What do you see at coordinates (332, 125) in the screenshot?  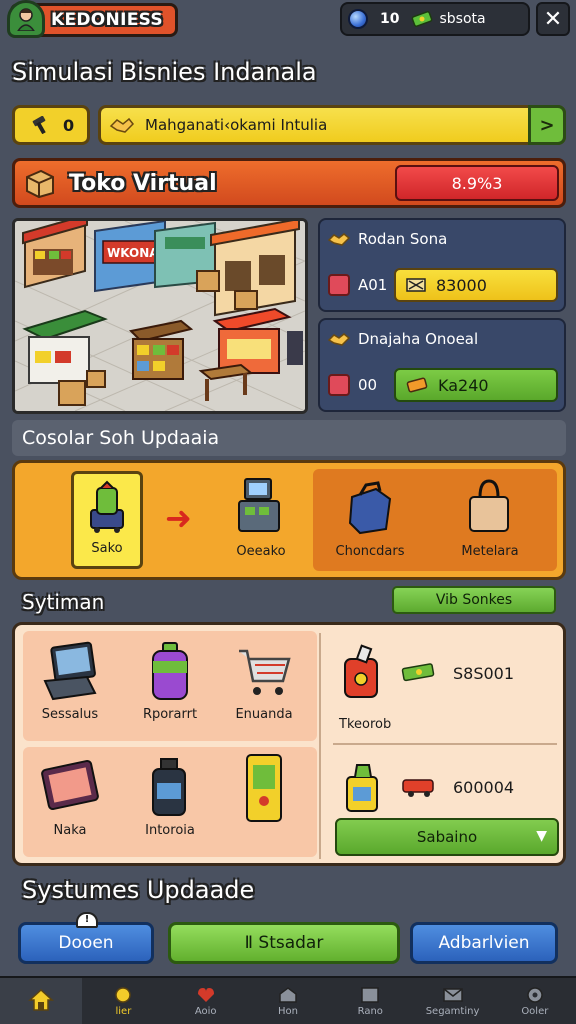 I see `mission-bar: Mahganati‹okami Intulia >` at bounding box center [332, 125].